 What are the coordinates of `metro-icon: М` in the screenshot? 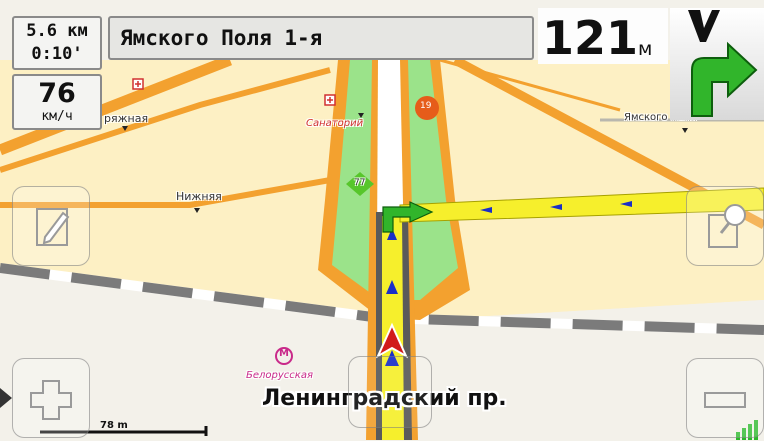 It's located at (284, 353).